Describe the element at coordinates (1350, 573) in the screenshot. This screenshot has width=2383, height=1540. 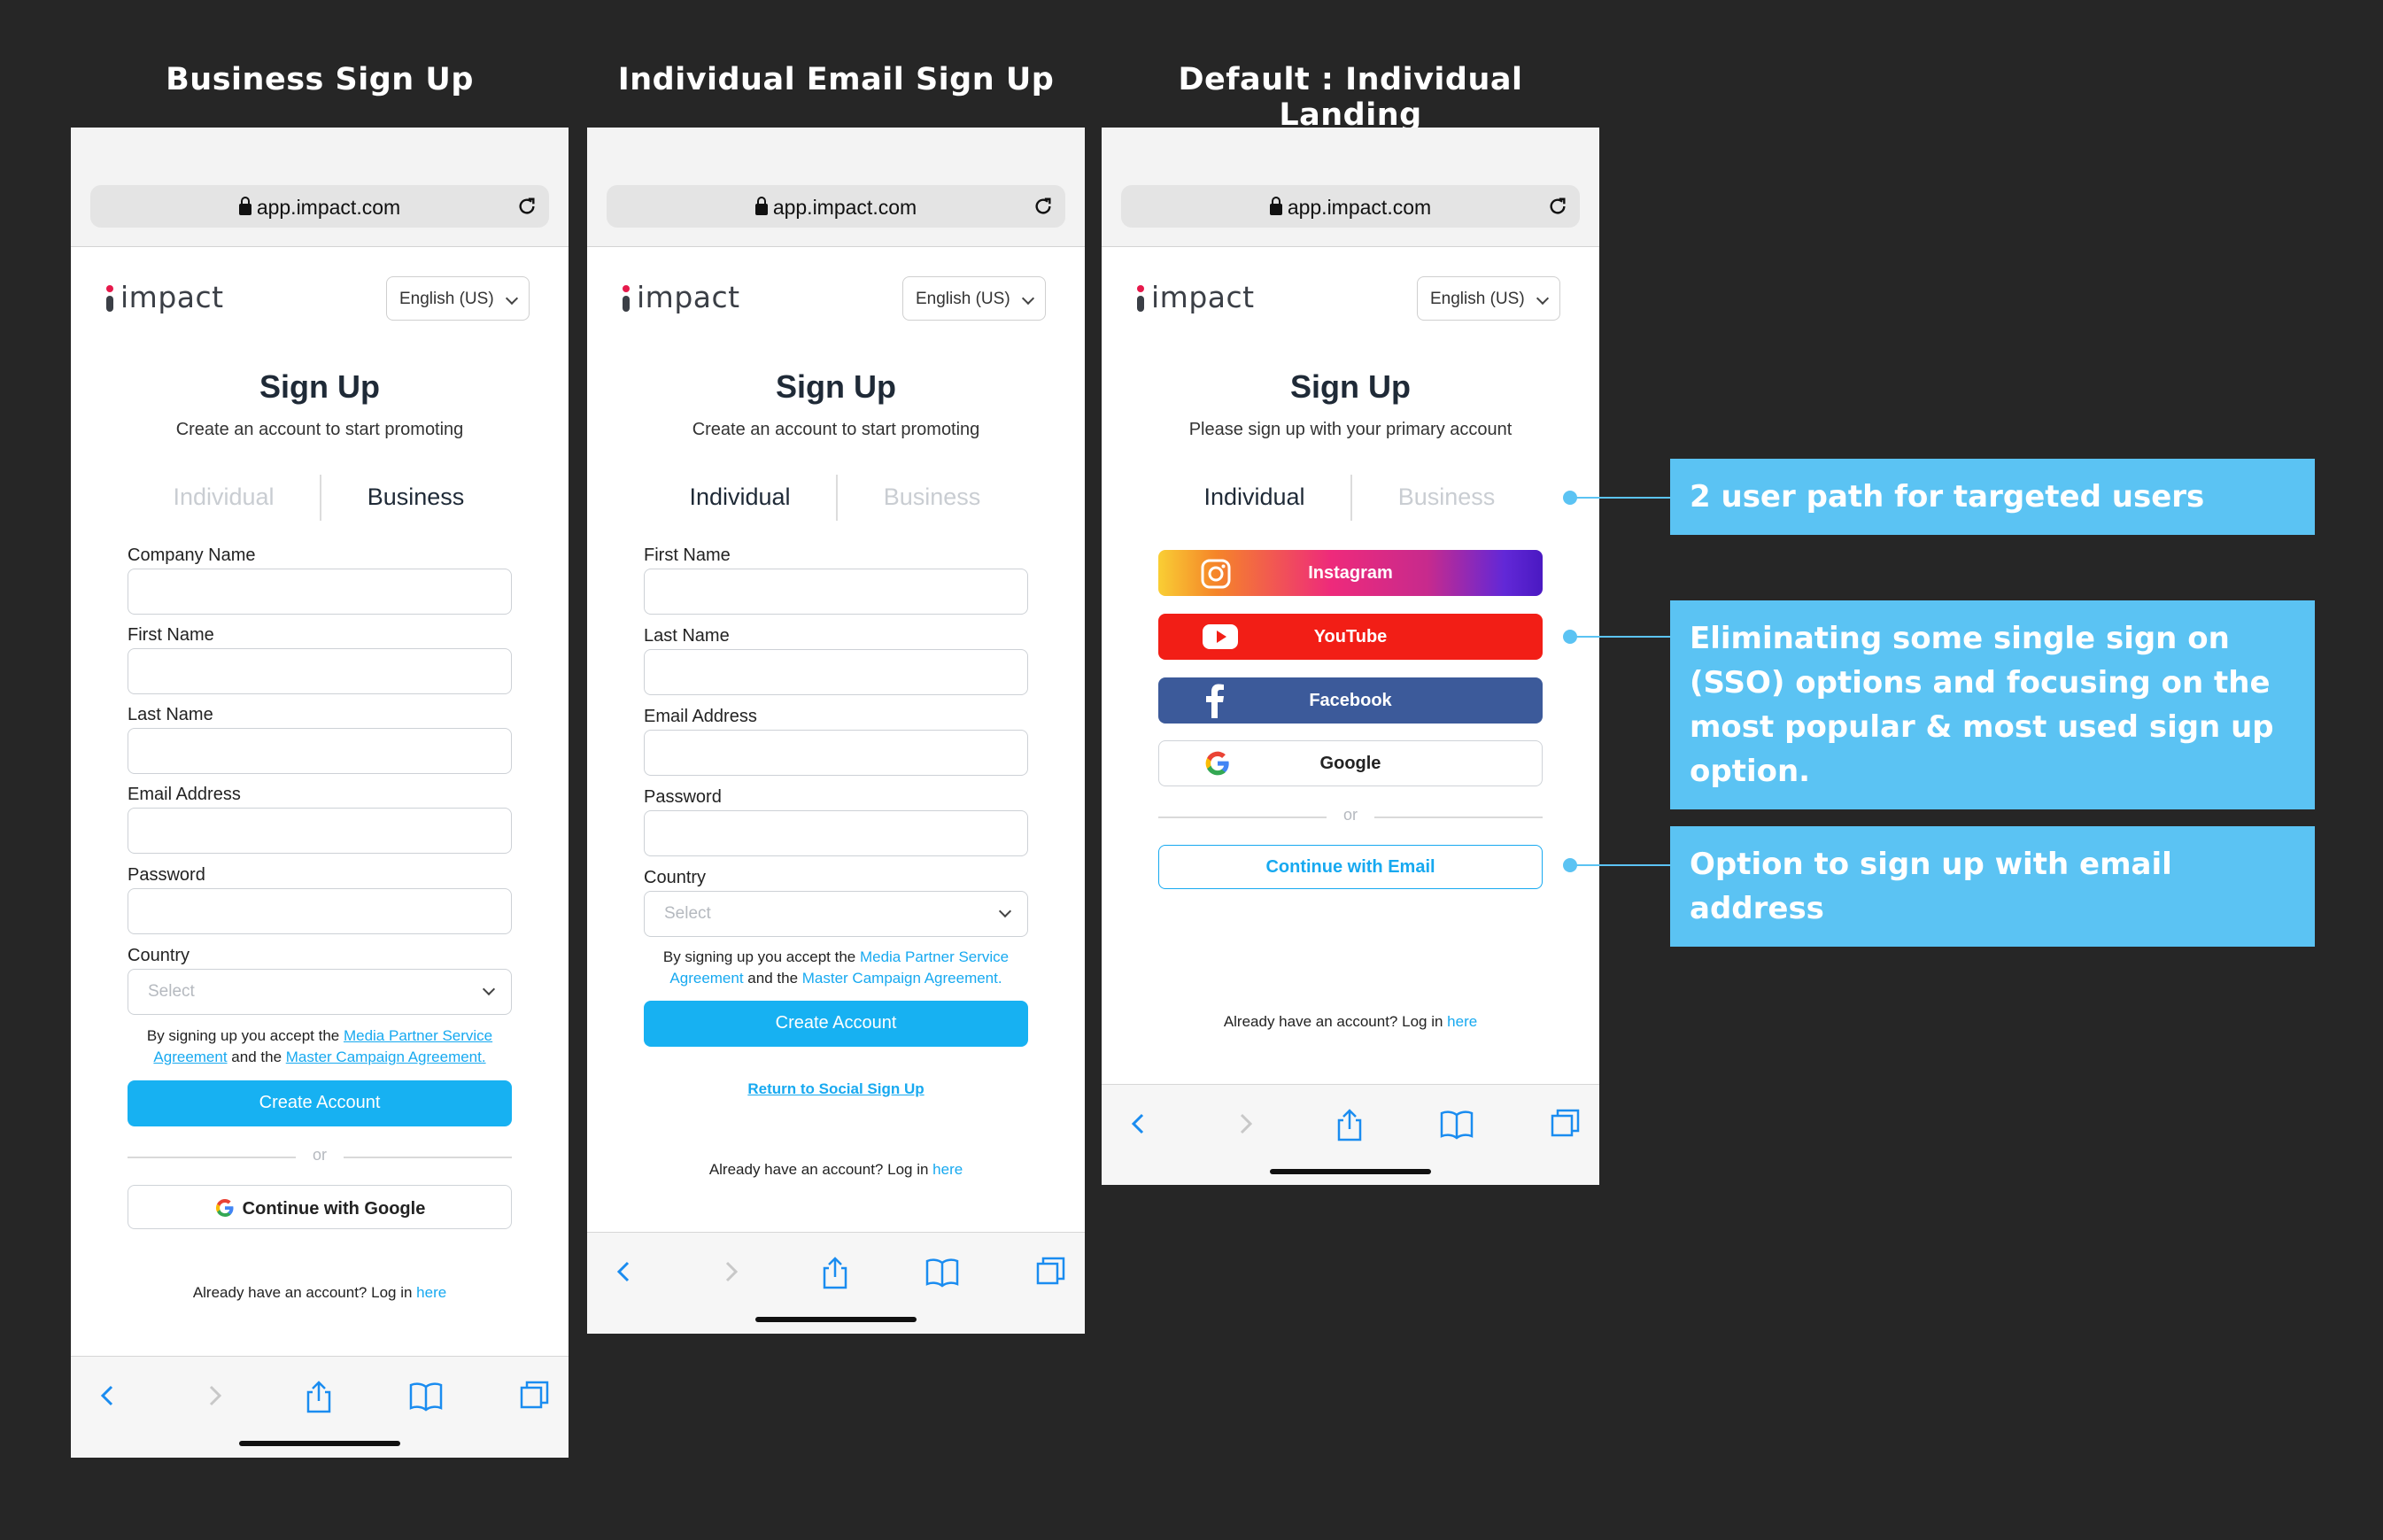
I see `instagram-signup-button: Instagram` at that location.